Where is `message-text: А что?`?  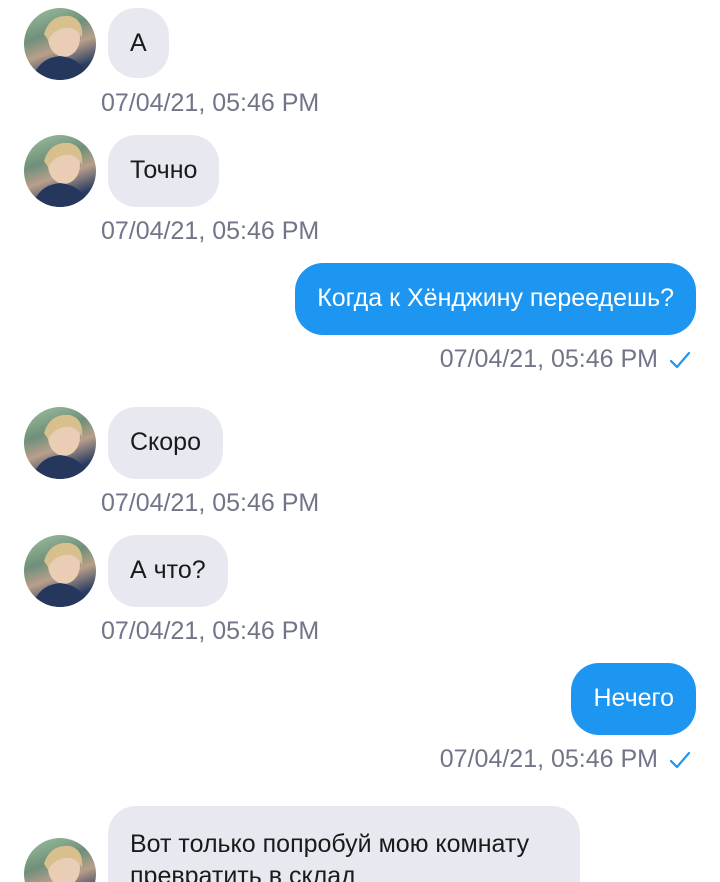
message-text: А что? is located at coordinates (168, 570).